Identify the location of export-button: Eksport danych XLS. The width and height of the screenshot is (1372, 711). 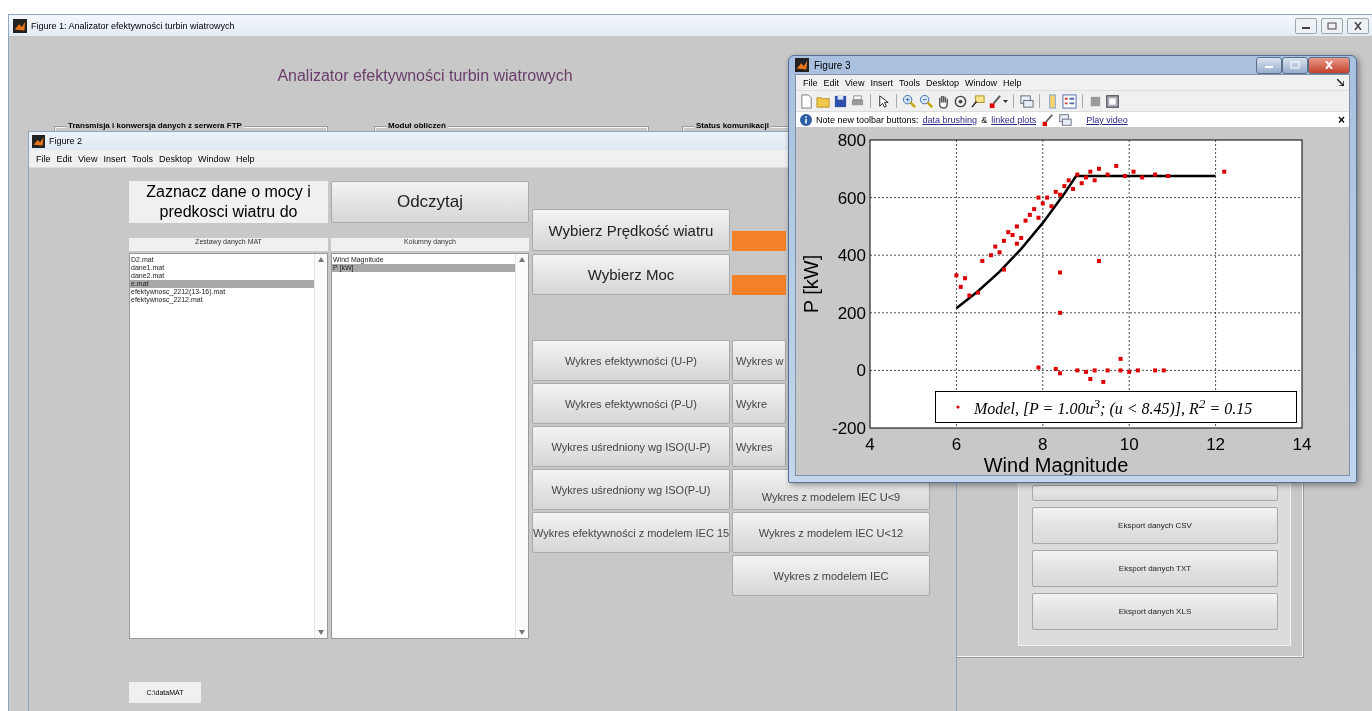
(1155, 611).